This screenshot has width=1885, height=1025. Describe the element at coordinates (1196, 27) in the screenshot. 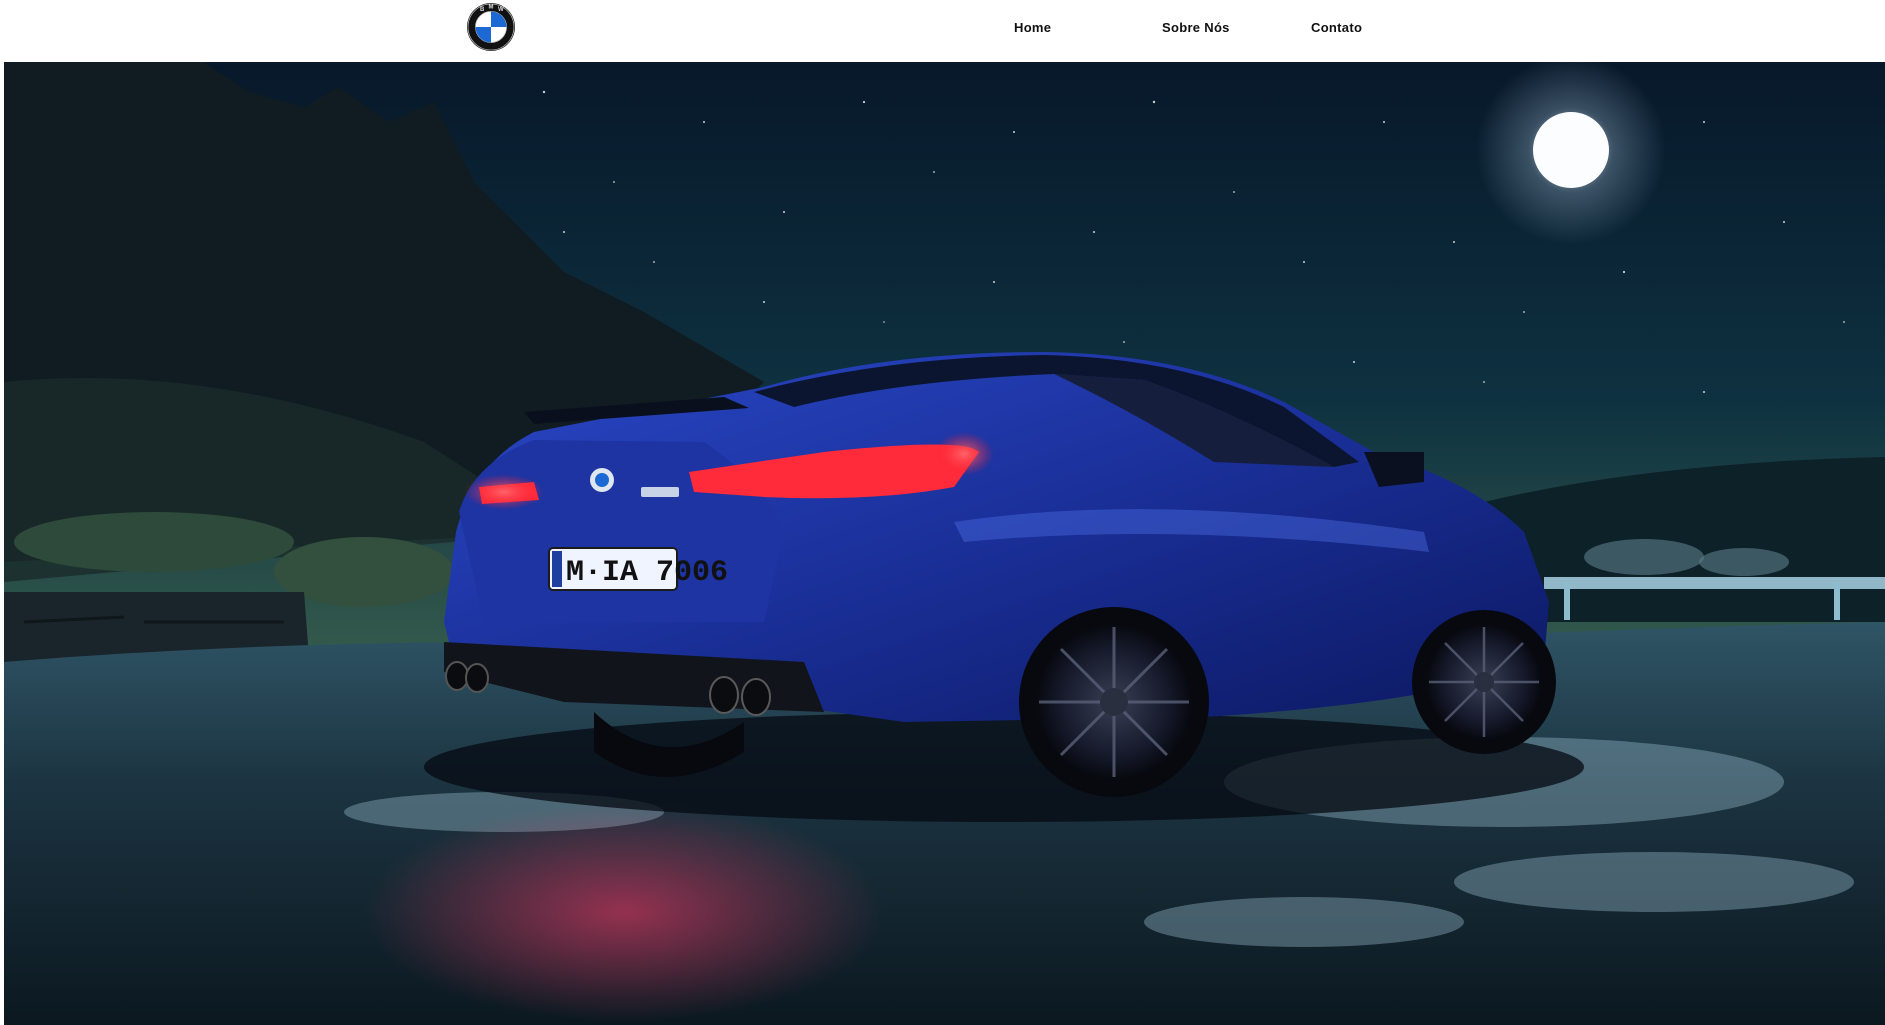

I see `nav-link-sobre-nos: Sobre Nós` at that location.